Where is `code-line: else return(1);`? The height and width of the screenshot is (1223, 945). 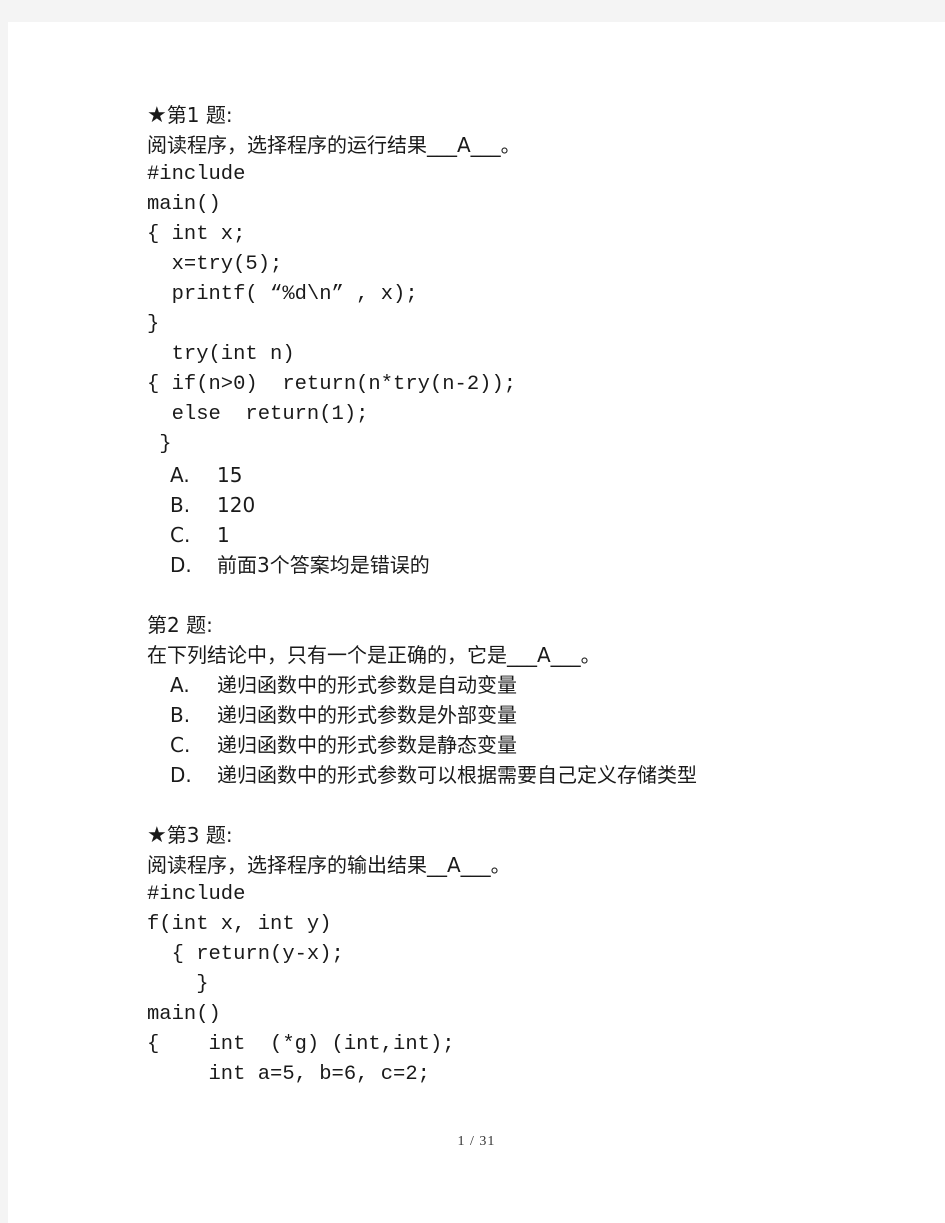
code-line: else return(1); is located at coordinates (258, 414).